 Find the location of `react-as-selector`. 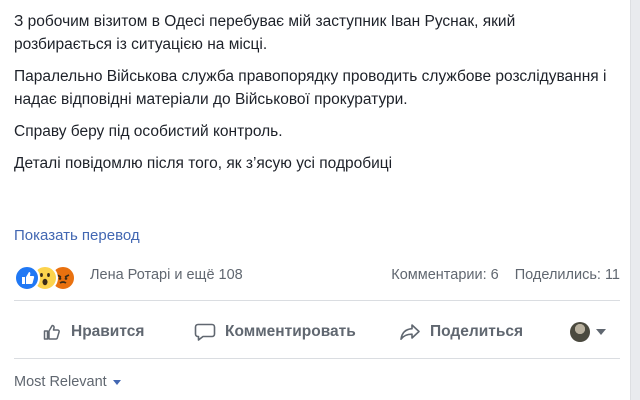

react-as-selector is located at coordinates (588, 332).